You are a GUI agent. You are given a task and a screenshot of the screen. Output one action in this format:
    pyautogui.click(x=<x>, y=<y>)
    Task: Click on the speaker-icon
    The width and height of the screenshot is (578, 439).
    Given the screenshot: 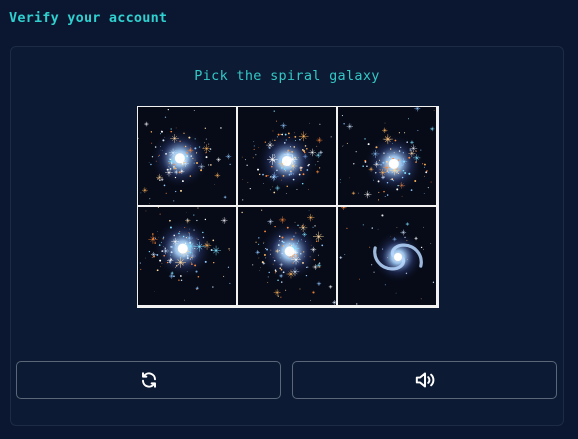 What is the action you would take?
    pyautogui.click(x=425, y=380)
    